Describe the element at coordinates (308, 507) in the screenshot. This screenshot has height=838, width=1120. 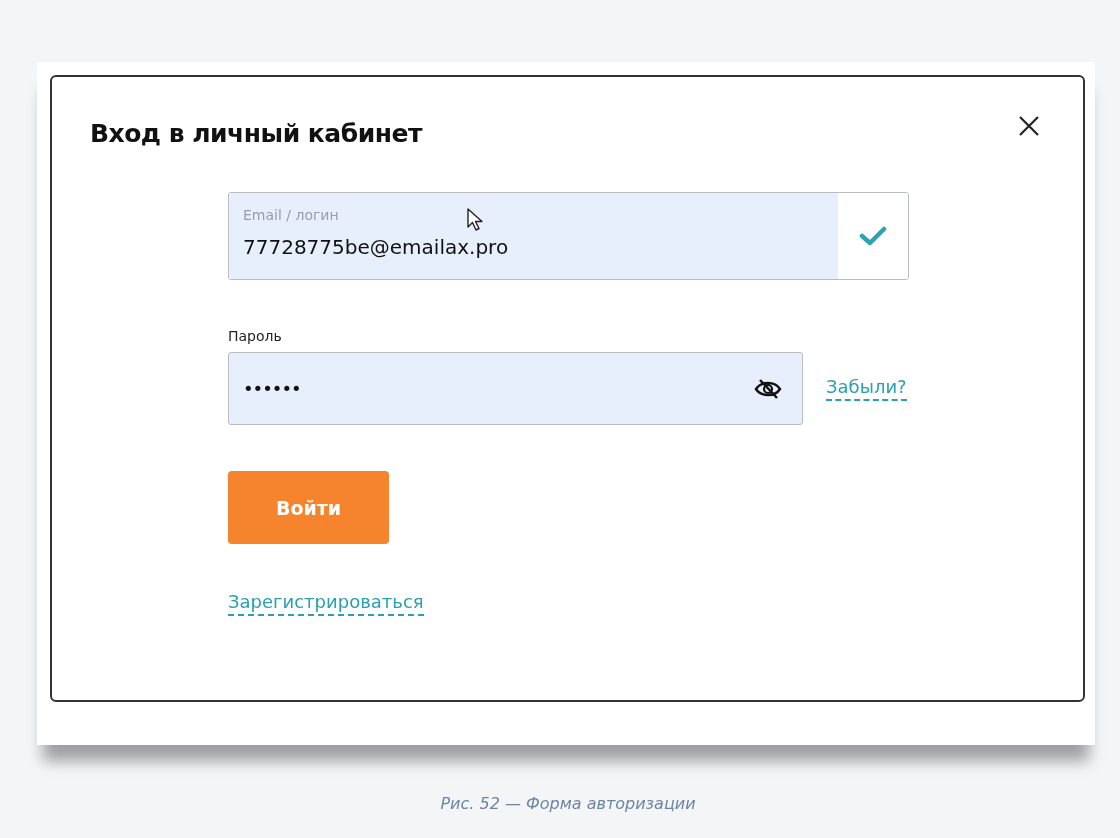
I see `login-button: Войти` at that location.